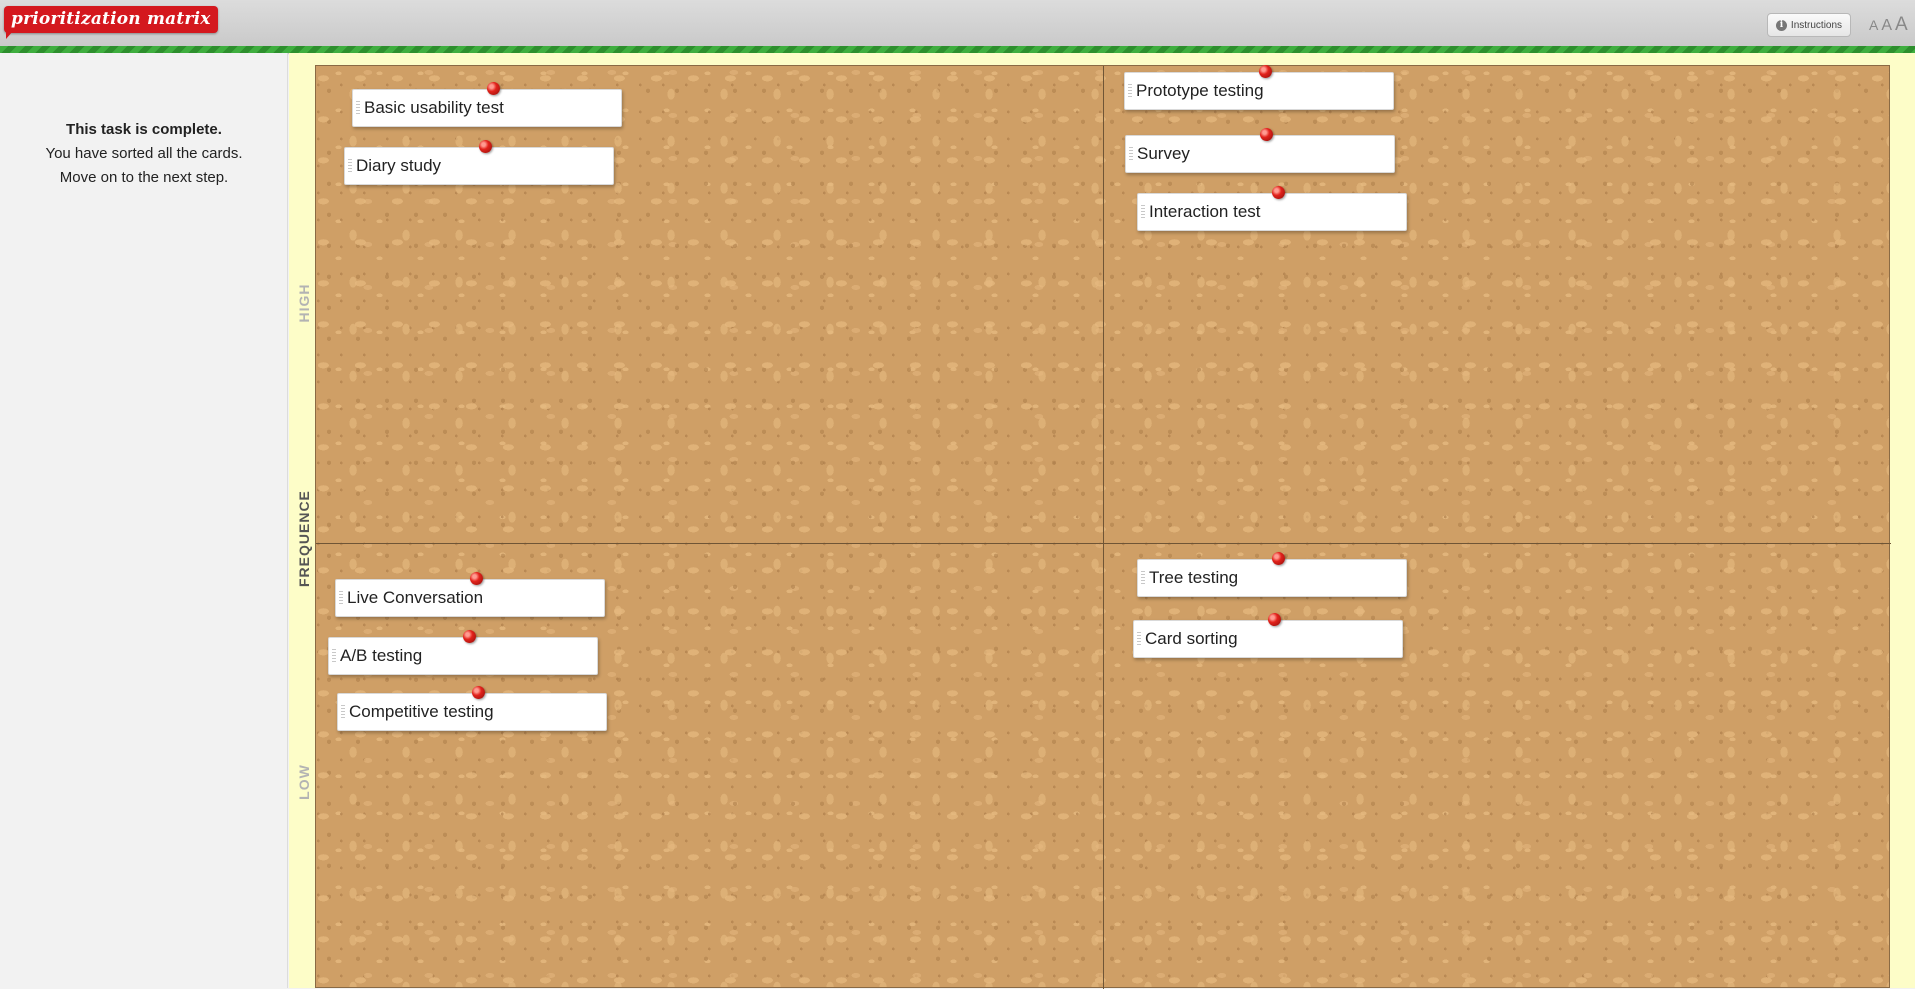  I want to click on card-ab-testing: A/B testing, so click(463, 652).